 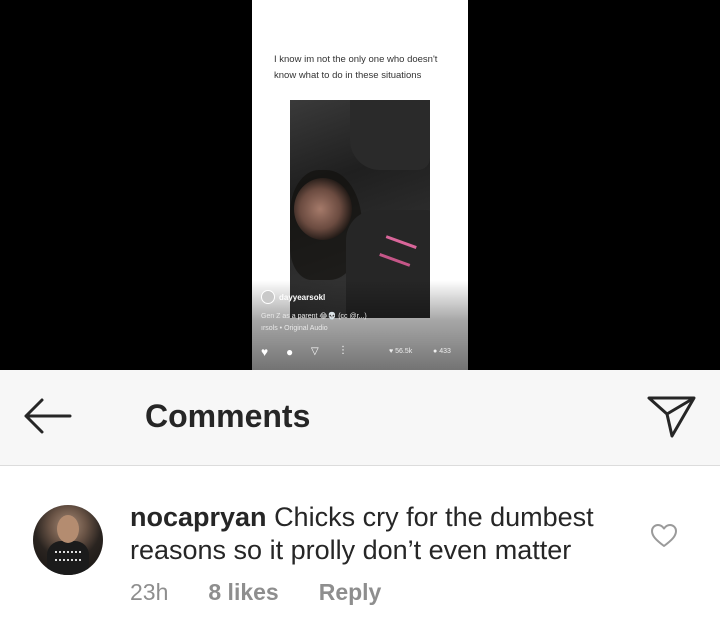 I want to click on video-comment-count: ● 433, so click(x=442, y=351).